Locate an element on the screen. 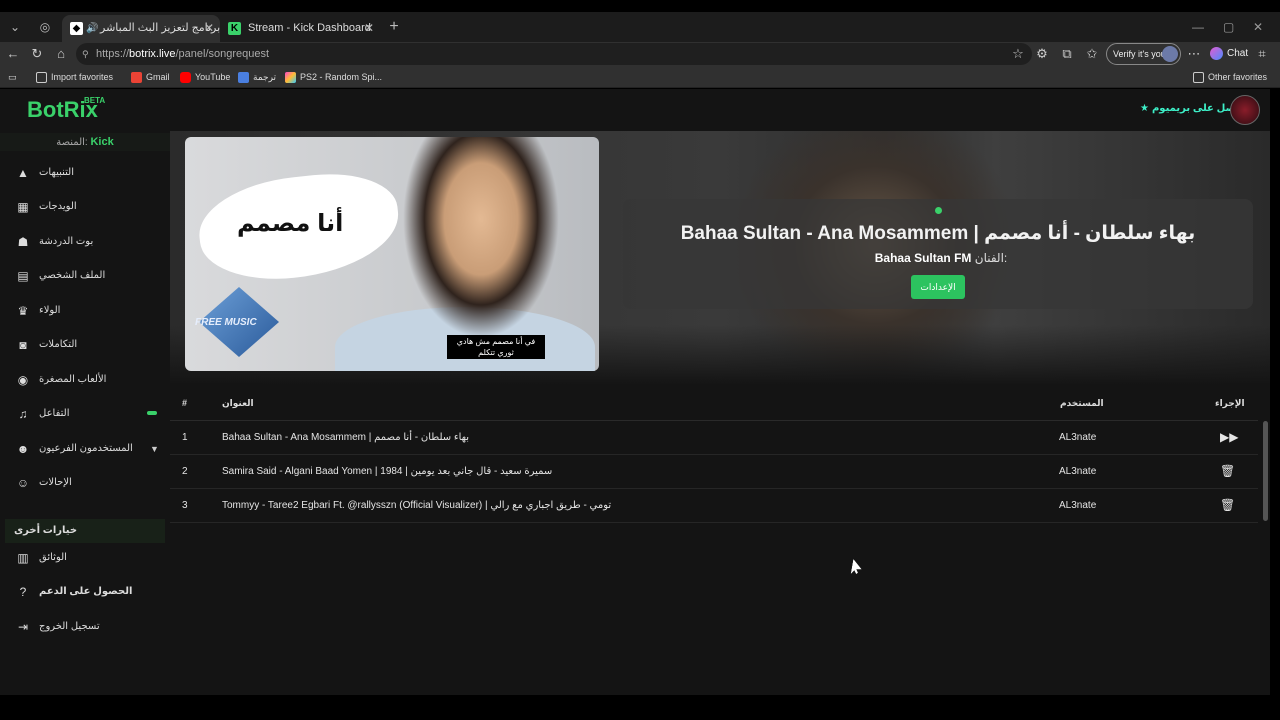 This screenshot has height=720, width=1280. tab-kick: K Stream - Kick Dashboard ✕ is located at coordinates (300, 28).